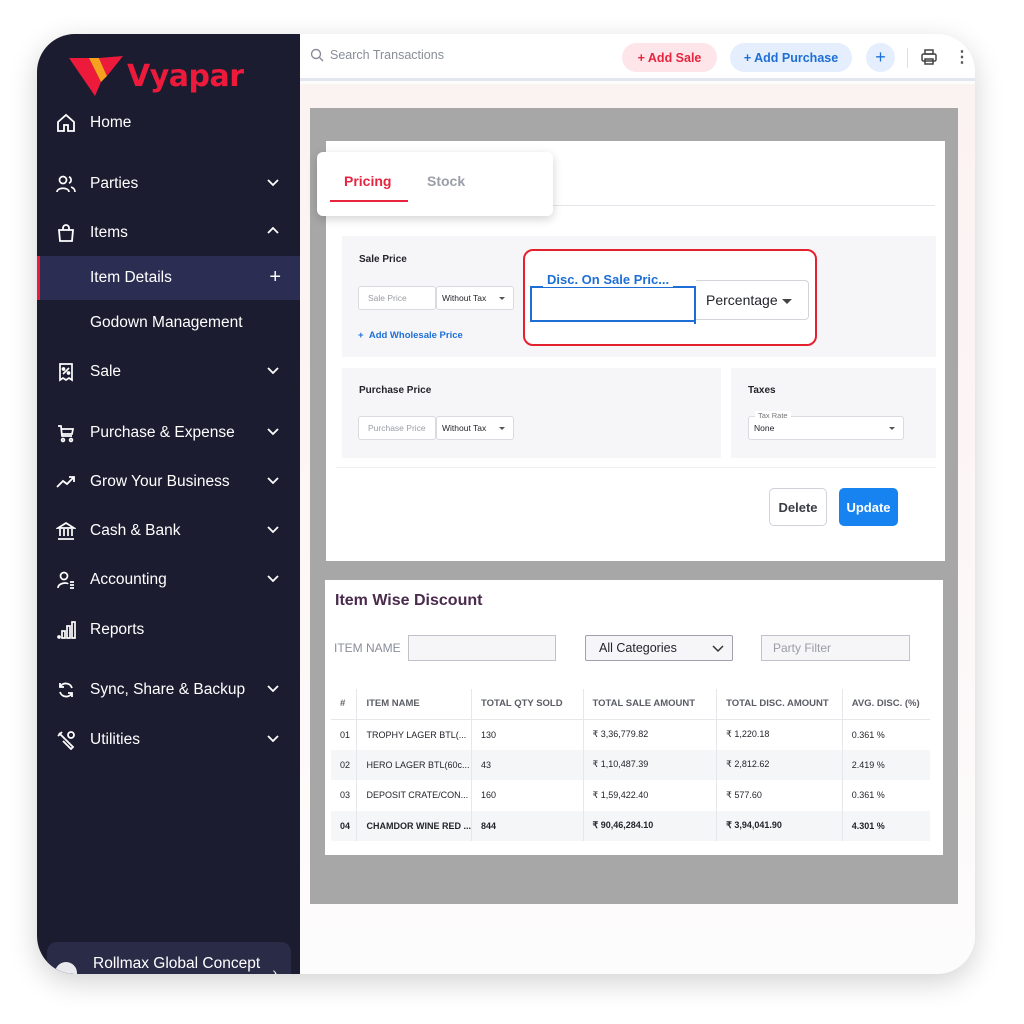 This screenshot has width=1024, height=1024. Describe the element at coordinates (826, 425) in the screenshot. I see `tax-rate-select: Tax Rate None` at that location.